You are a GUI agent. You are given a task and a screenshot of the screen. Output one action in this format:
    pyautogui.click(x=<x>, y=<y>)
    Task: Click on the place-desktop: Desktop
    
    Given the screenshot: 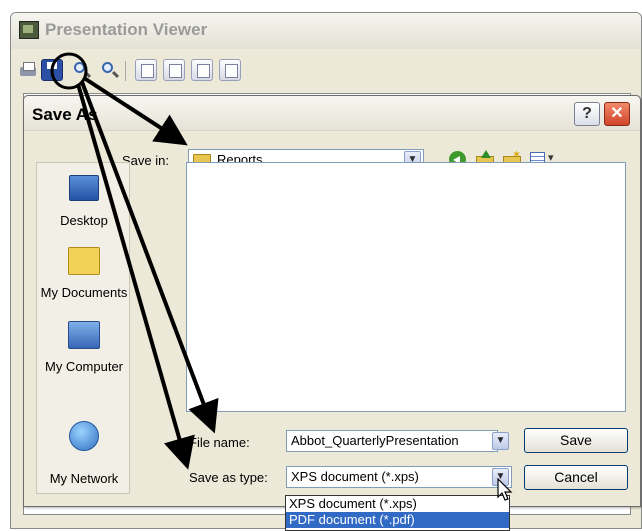 What is the action you would take?
    pyautogui.click(x=84, y=207)
    